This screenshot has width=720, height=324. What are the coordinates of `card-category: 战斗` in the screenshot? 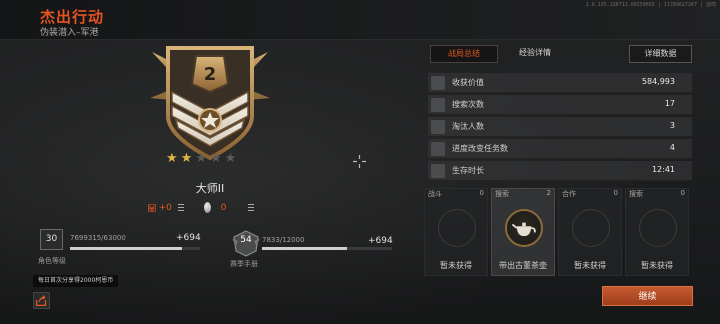 It's located at (435, 194).